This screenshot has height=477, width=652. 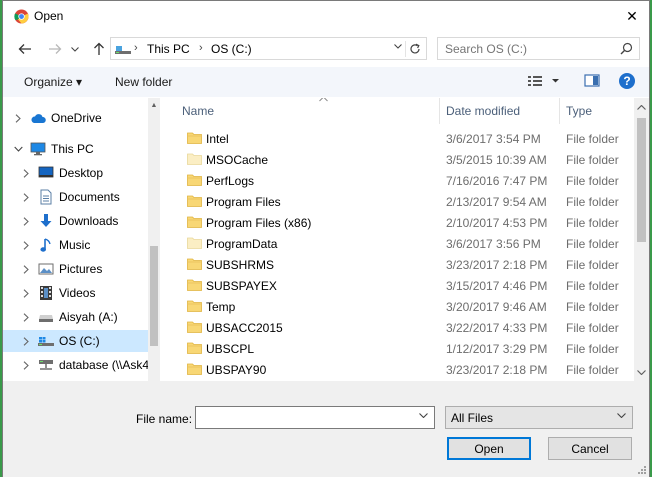 What do you see at coordinates (55, 49) in the screenshot?
I see `forward-button` at bounding box center [55, 49].